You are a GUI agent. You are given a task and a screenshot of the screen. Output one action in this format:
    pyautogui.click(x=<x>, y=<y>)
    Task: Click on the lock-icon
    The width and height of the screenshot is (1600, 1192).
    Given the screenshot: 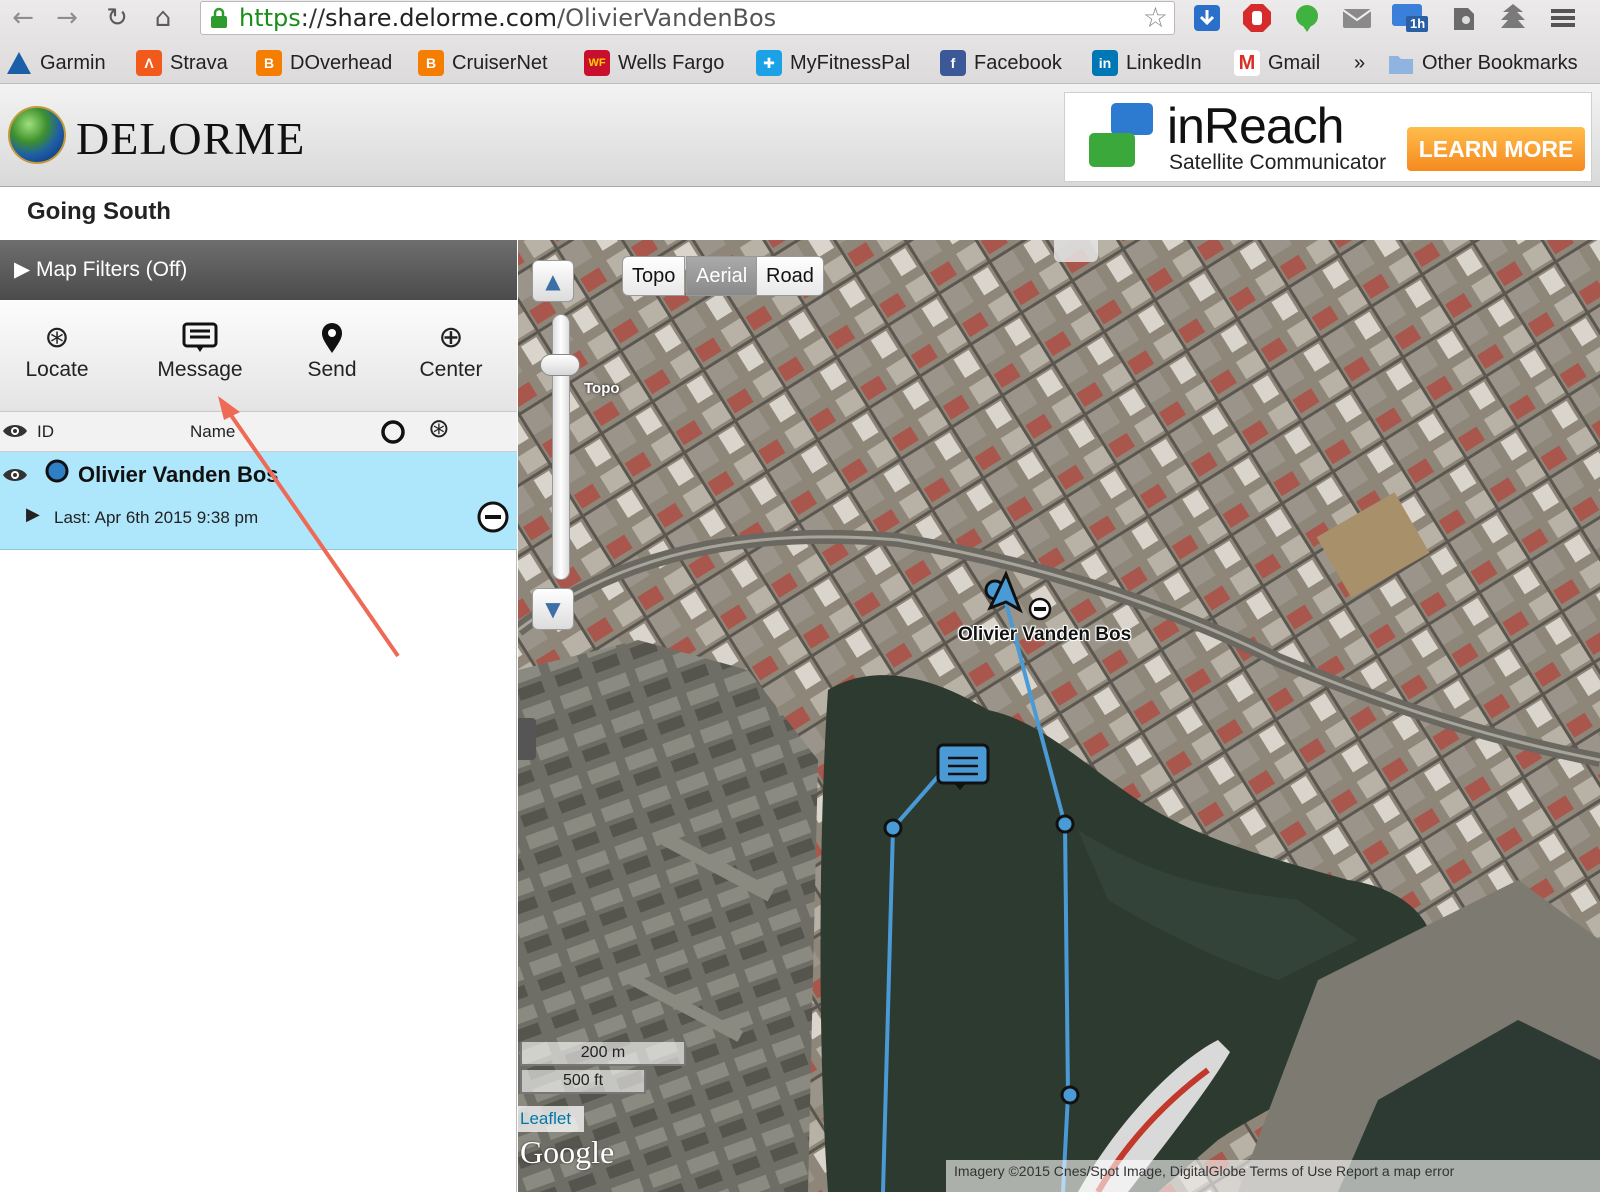 What is the action you would take?
    pyautogui.click(x=219, y=17)
    